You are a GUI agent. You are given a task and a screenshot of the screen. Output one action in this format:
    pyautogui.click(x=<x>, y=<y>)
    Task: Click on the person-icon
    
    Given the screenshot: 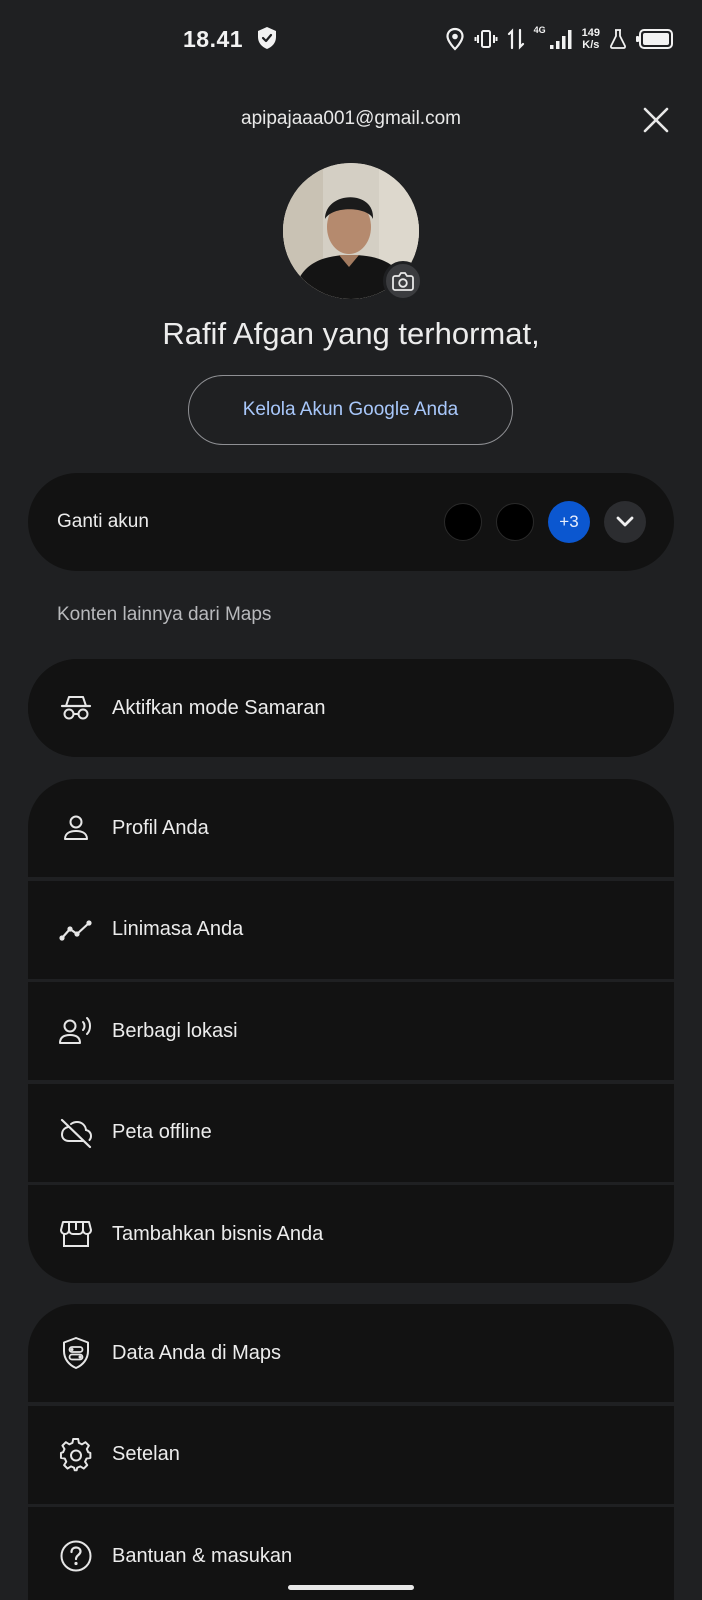 What is the action you would take?
    pyautogui.click(x=76, y=828)
    